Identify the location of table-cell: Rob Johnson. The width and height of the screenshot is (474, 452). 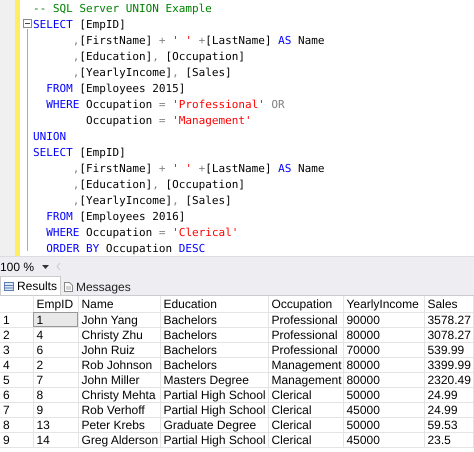
(119, 364).